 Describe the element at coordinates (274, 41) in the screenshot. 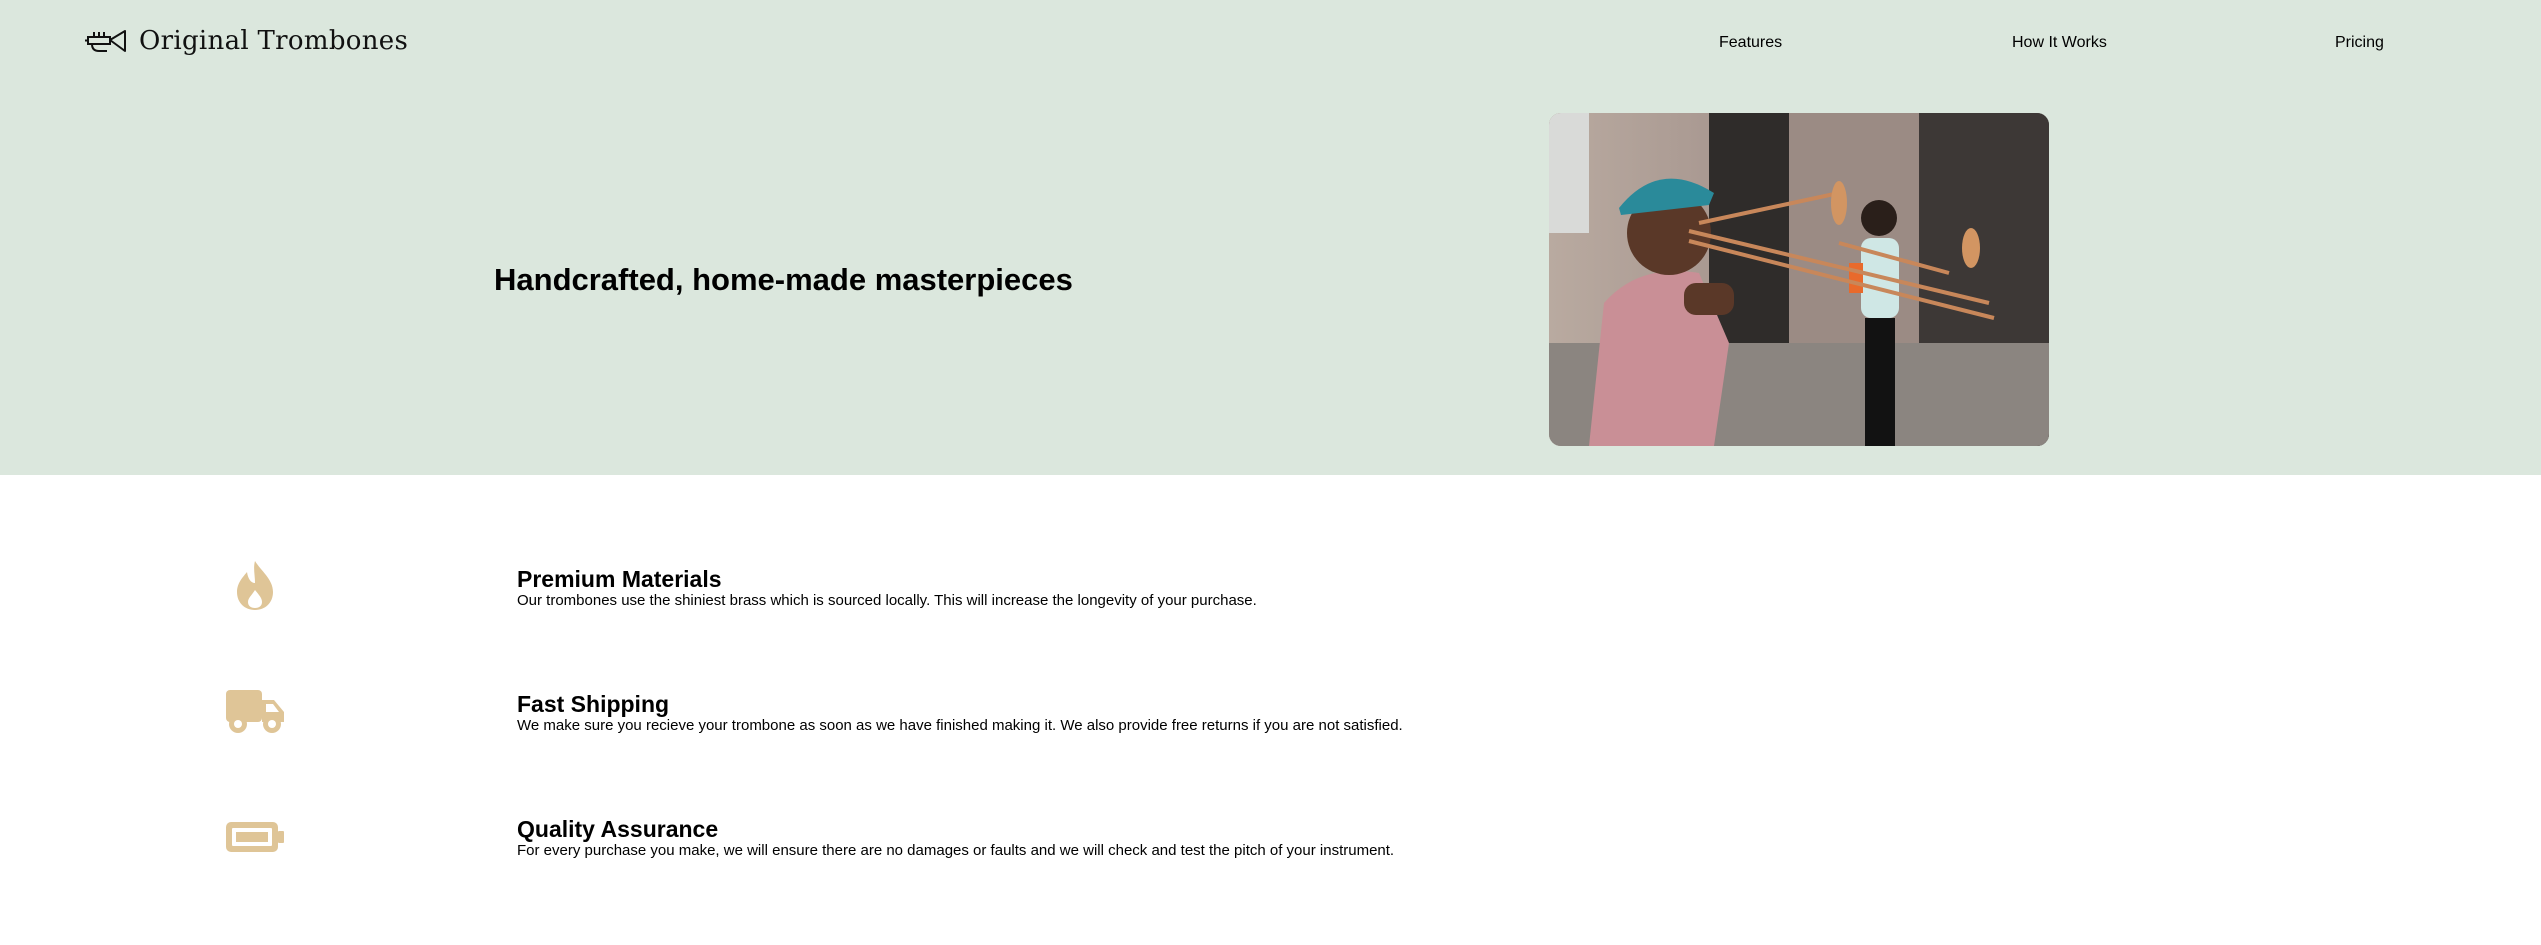

I see `brand-name: Original Trombones` at that location.